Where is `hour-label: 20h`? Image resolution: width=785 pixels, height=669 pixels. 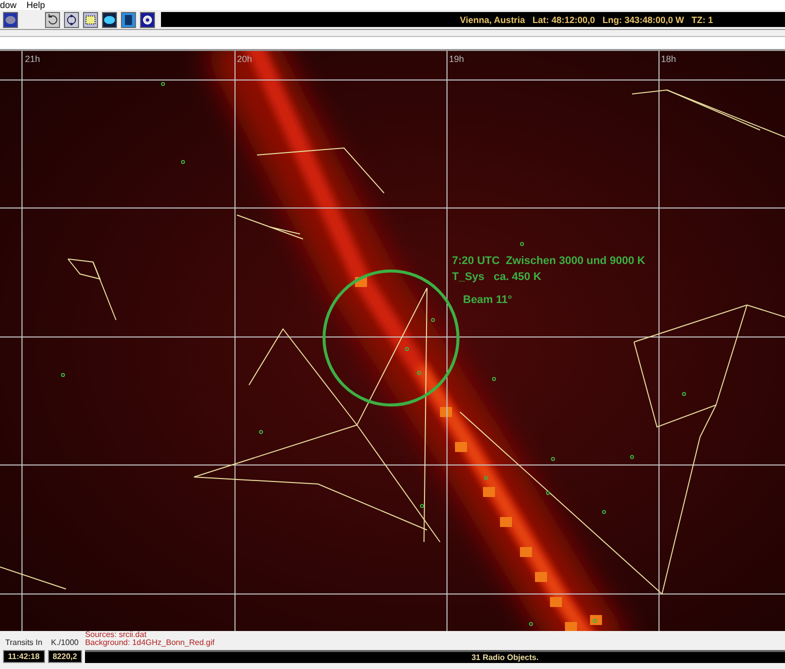
hour-label: 20h is located at coordinates (244, 59).